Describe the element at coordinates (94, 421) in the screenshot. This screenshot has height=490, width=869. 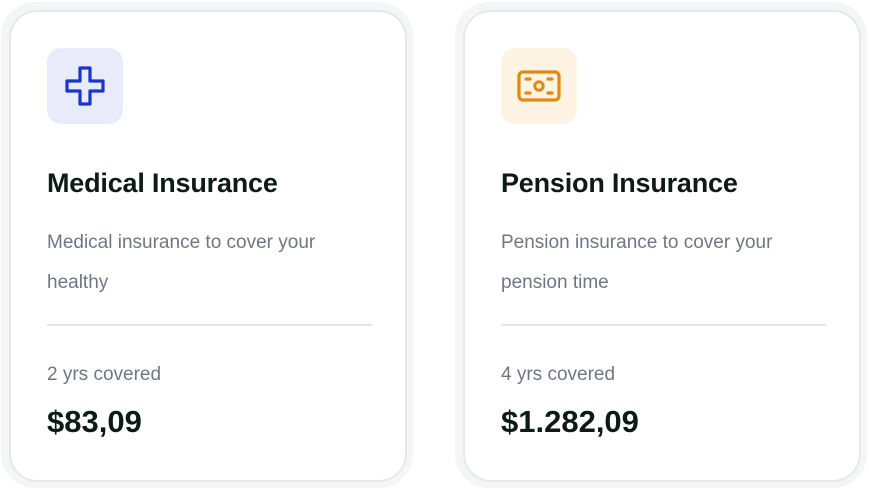
I see `price: $83,09` at that location.